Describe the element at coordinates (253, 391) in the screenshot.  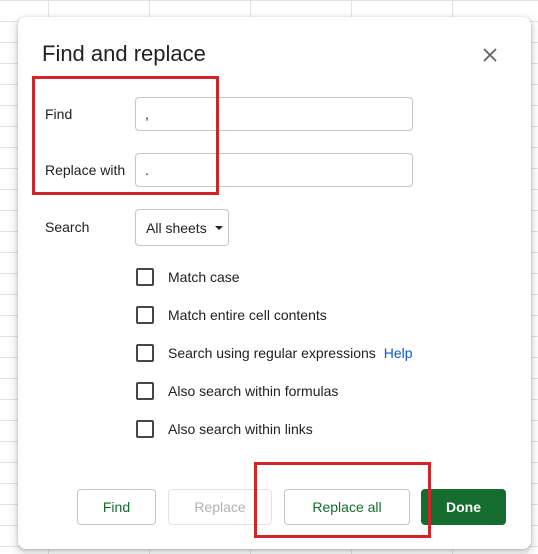
I see `option-label: Also search within formulas` at that location.